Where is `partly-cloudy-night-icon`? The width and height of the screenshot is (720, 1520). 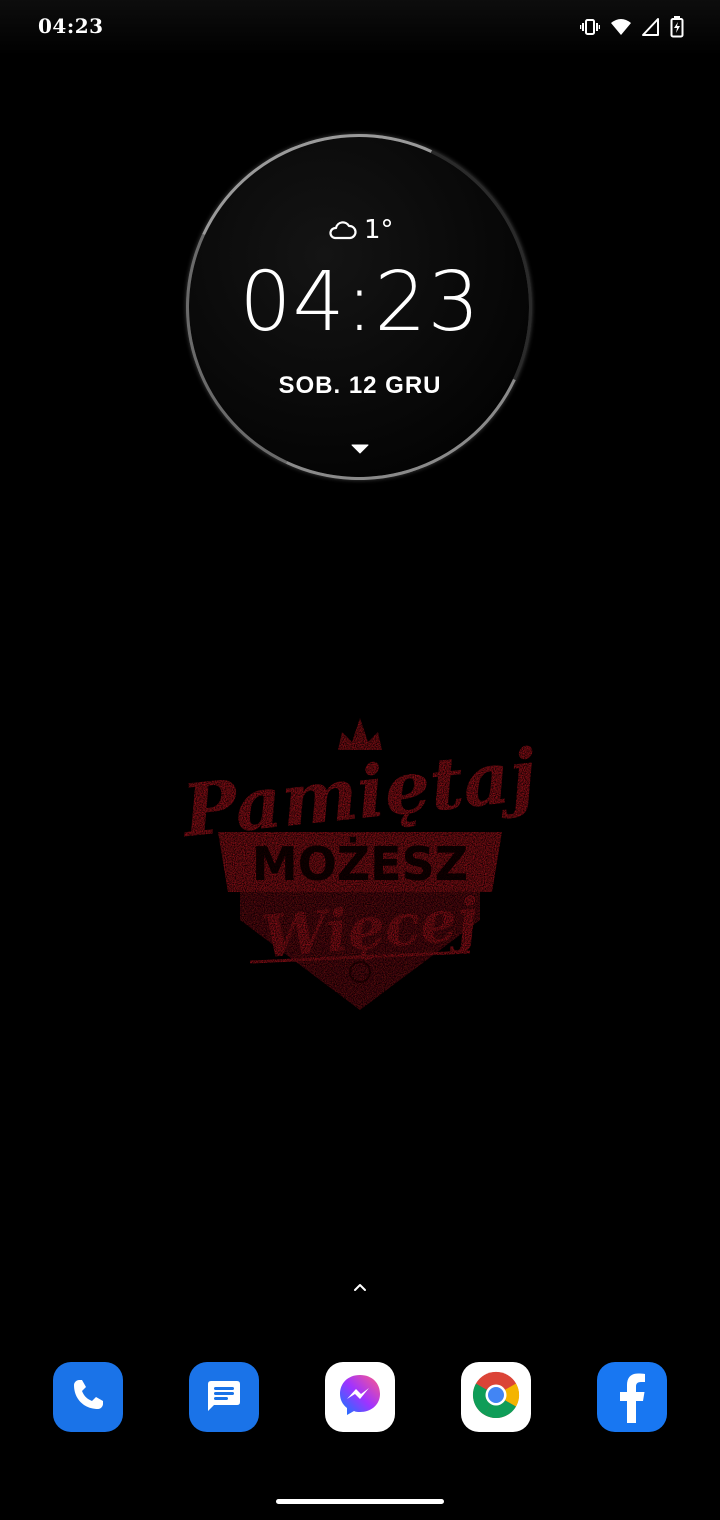 partly-cloudy-night-icon is located at coordinates (342, 229).